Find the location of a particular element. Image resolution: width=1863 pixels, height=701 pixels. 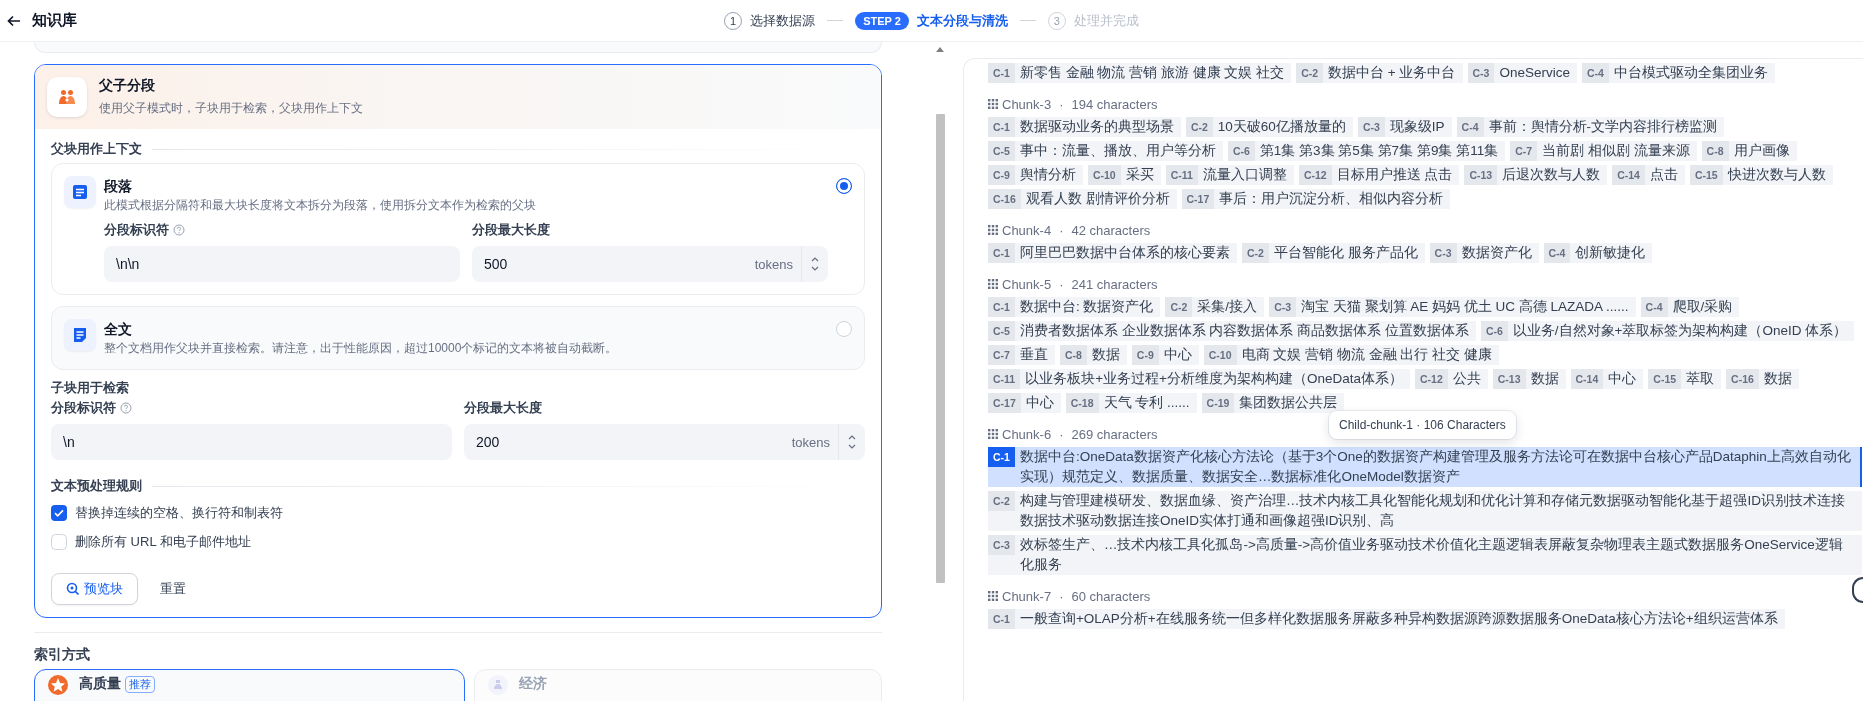

chunk-segment: C-12 公共 is located at coordinates (1451, 379).